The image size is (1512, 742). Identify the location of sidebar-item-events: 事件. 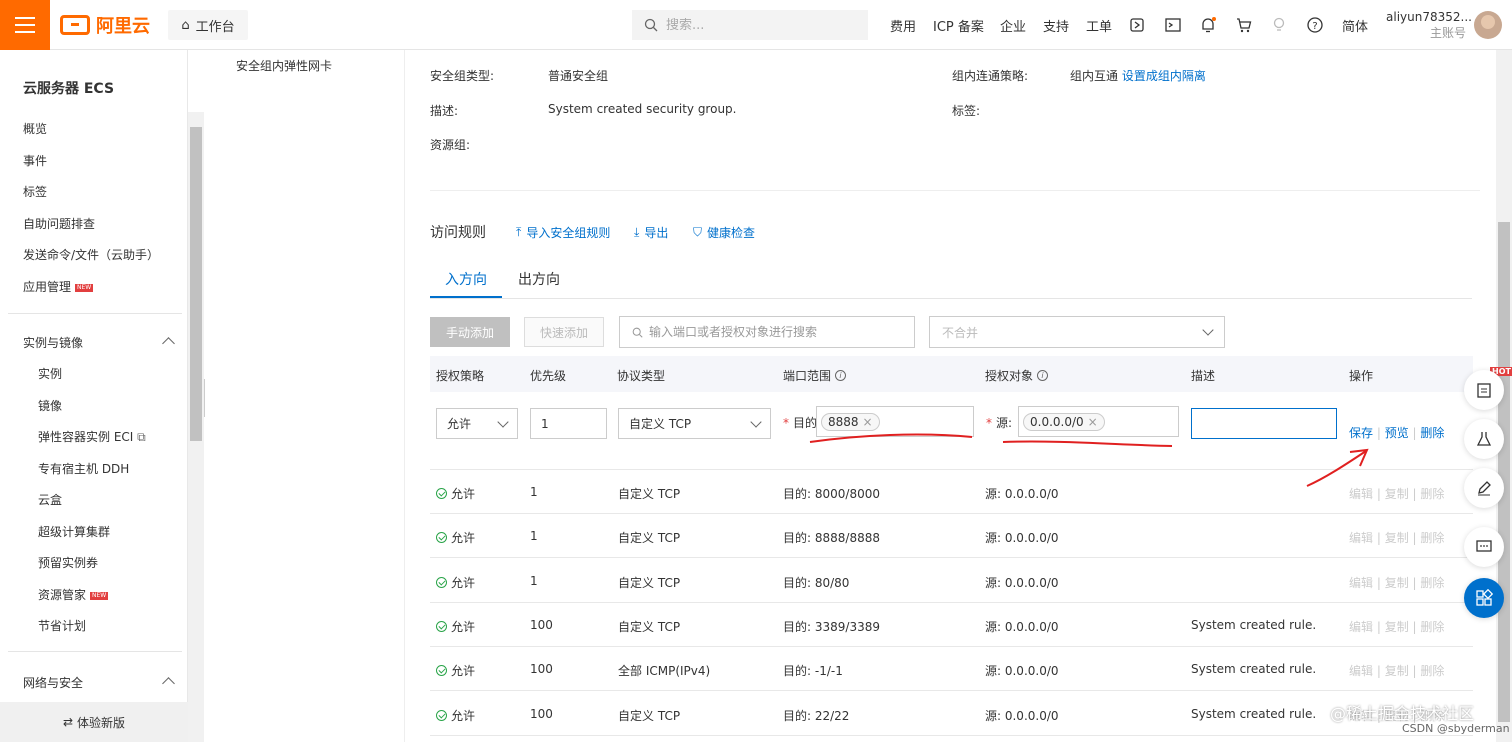
(35, 160).